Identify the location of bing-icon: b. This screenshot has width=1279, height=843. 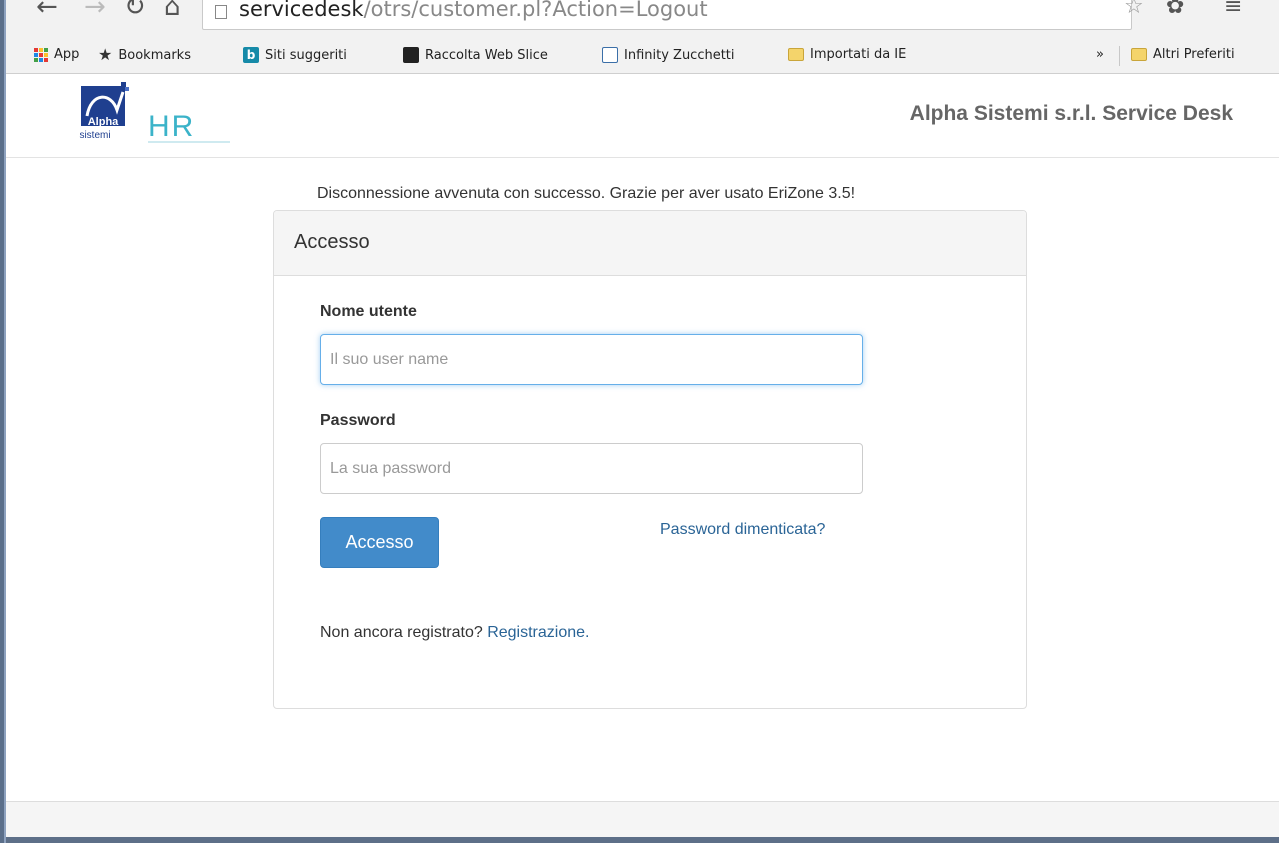
(251, 55).